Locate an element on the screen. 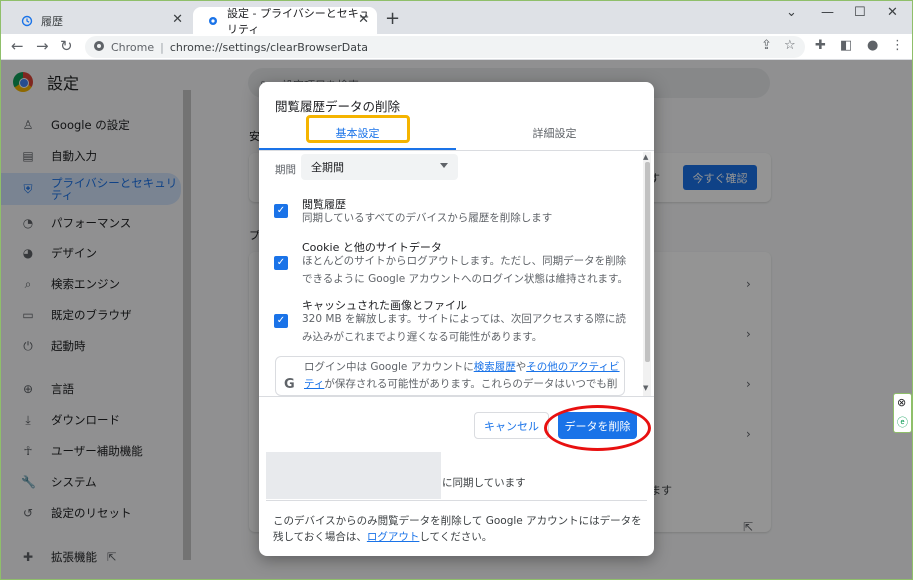 The width and height of the screenshot is (913, 580). item-description: 同期しているすべてのデバイスから履歴を削除します is located at coordinates (427, 218).